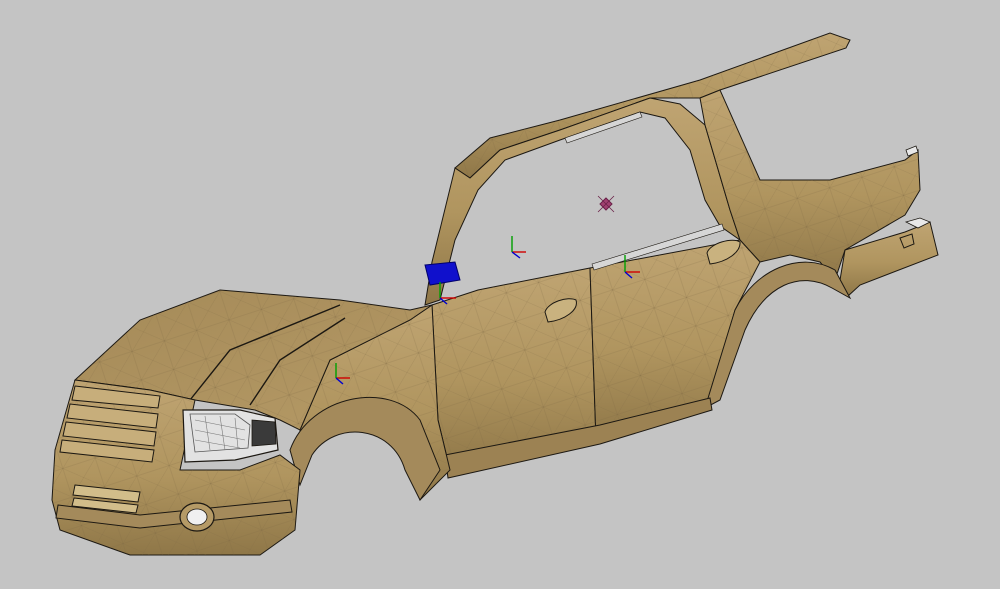 The width and height of the screenshot is (1000, 589). I want to click on mirror-mount-block, so click(442, 273).